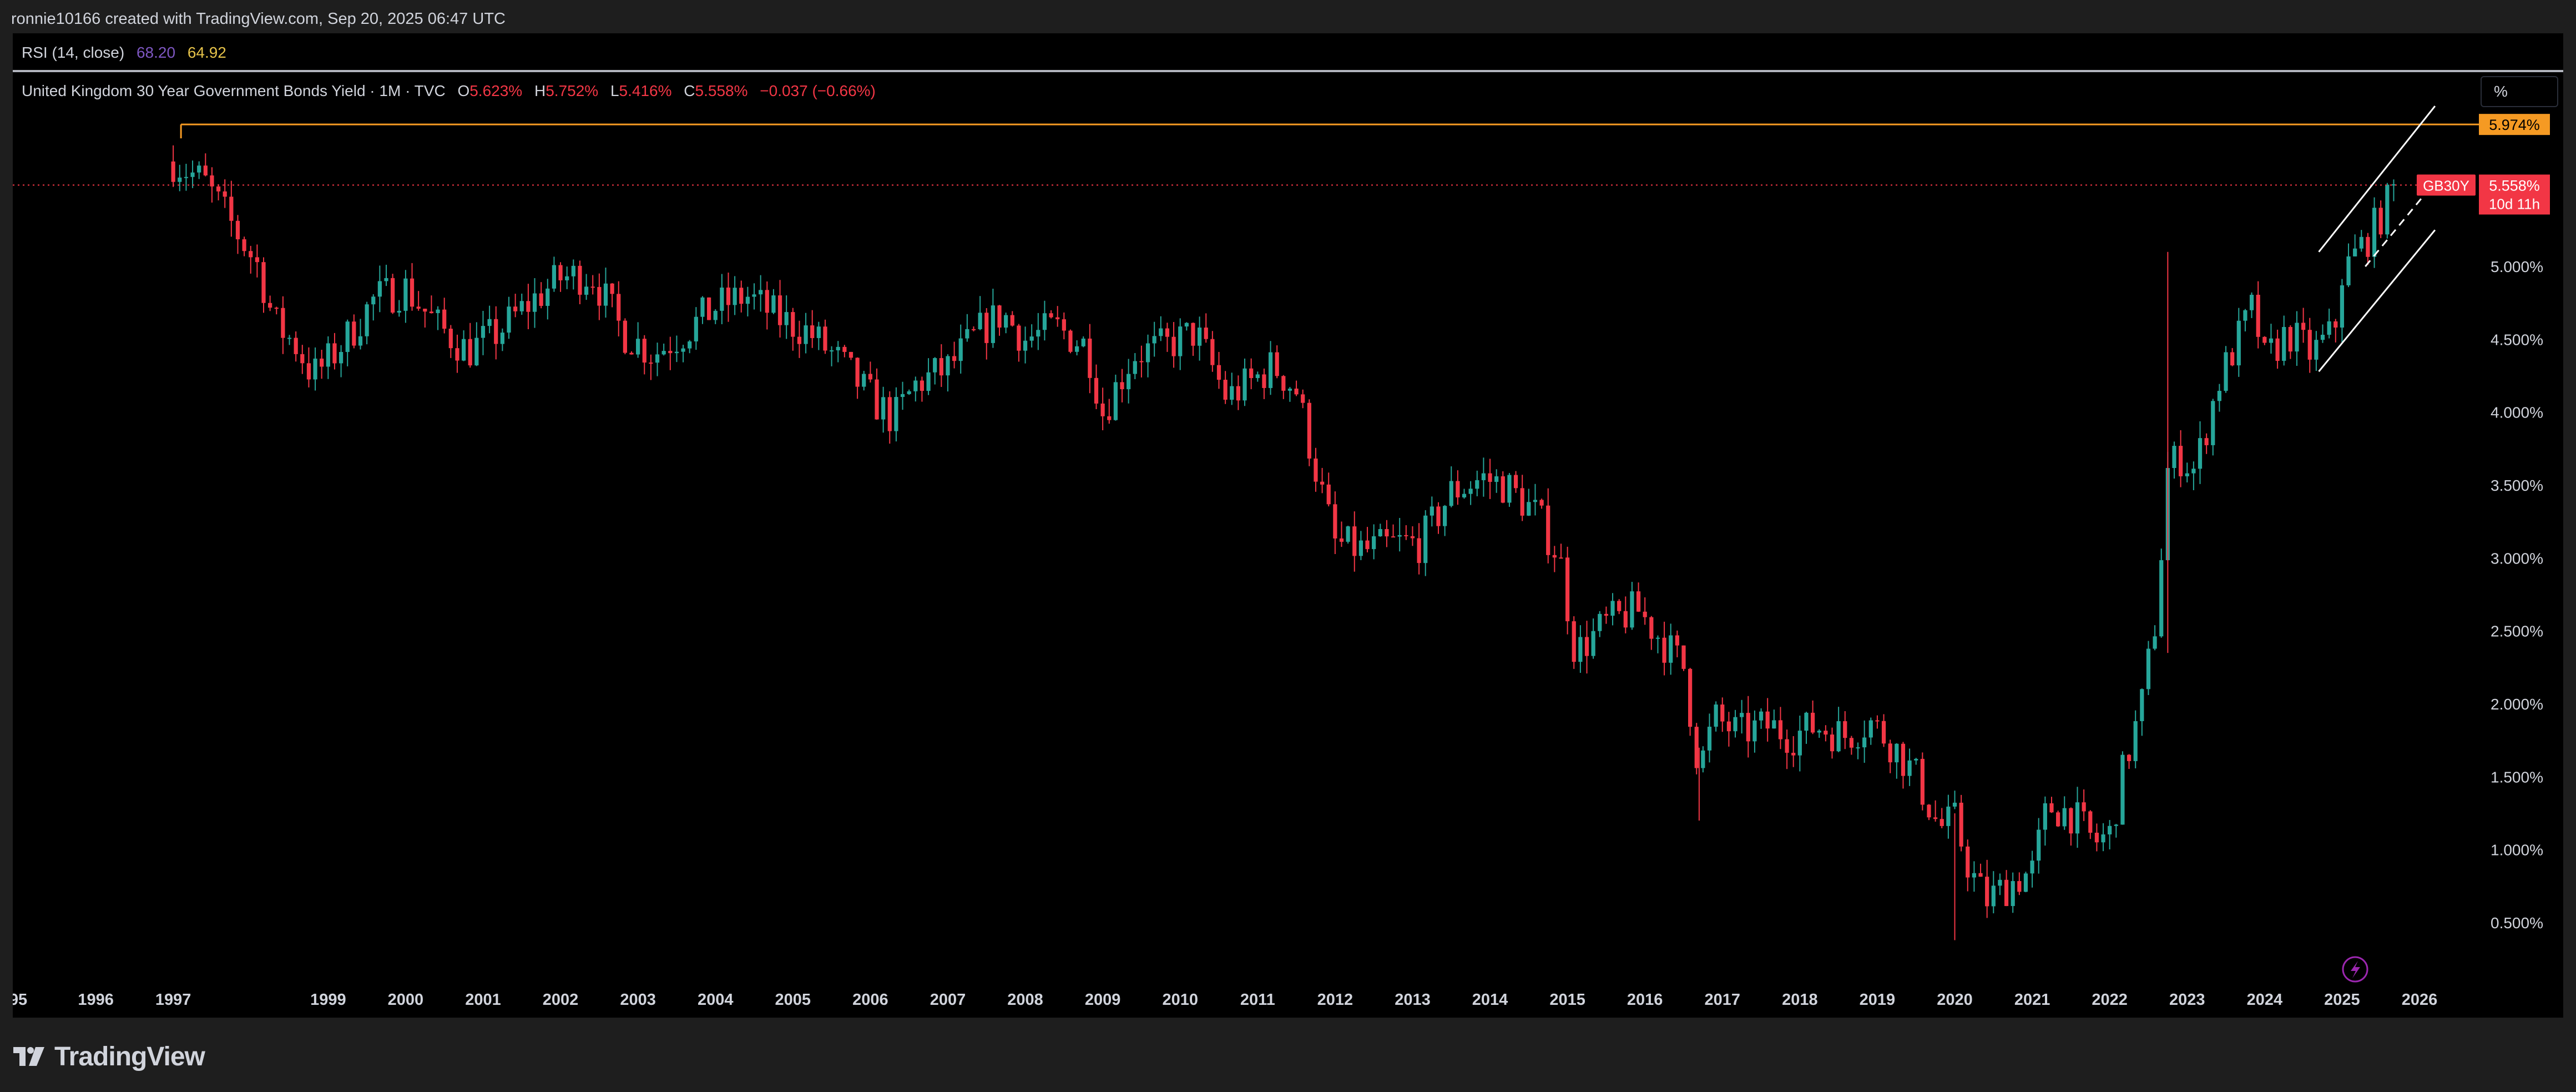 The width and height of the screenshot is (2576, 1092). I want to click on time-tick-label: 2008, so click(1025, 1000).